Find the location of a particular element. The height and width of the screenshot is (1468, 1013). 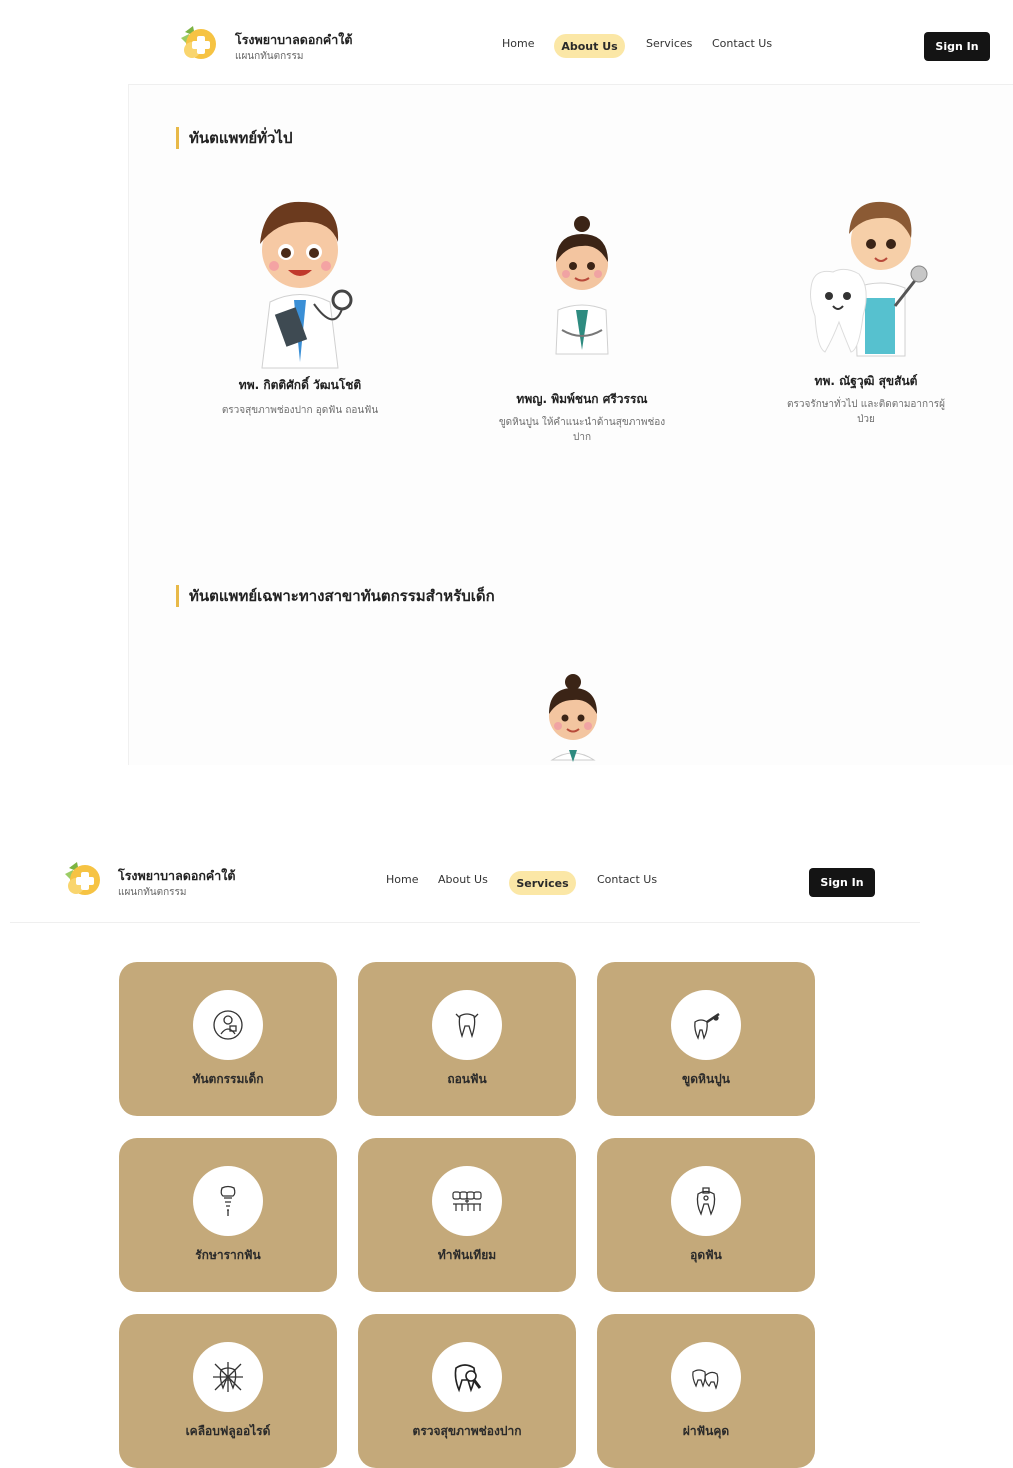

tooth-filling-icon is located at coordinates (706, 1201).